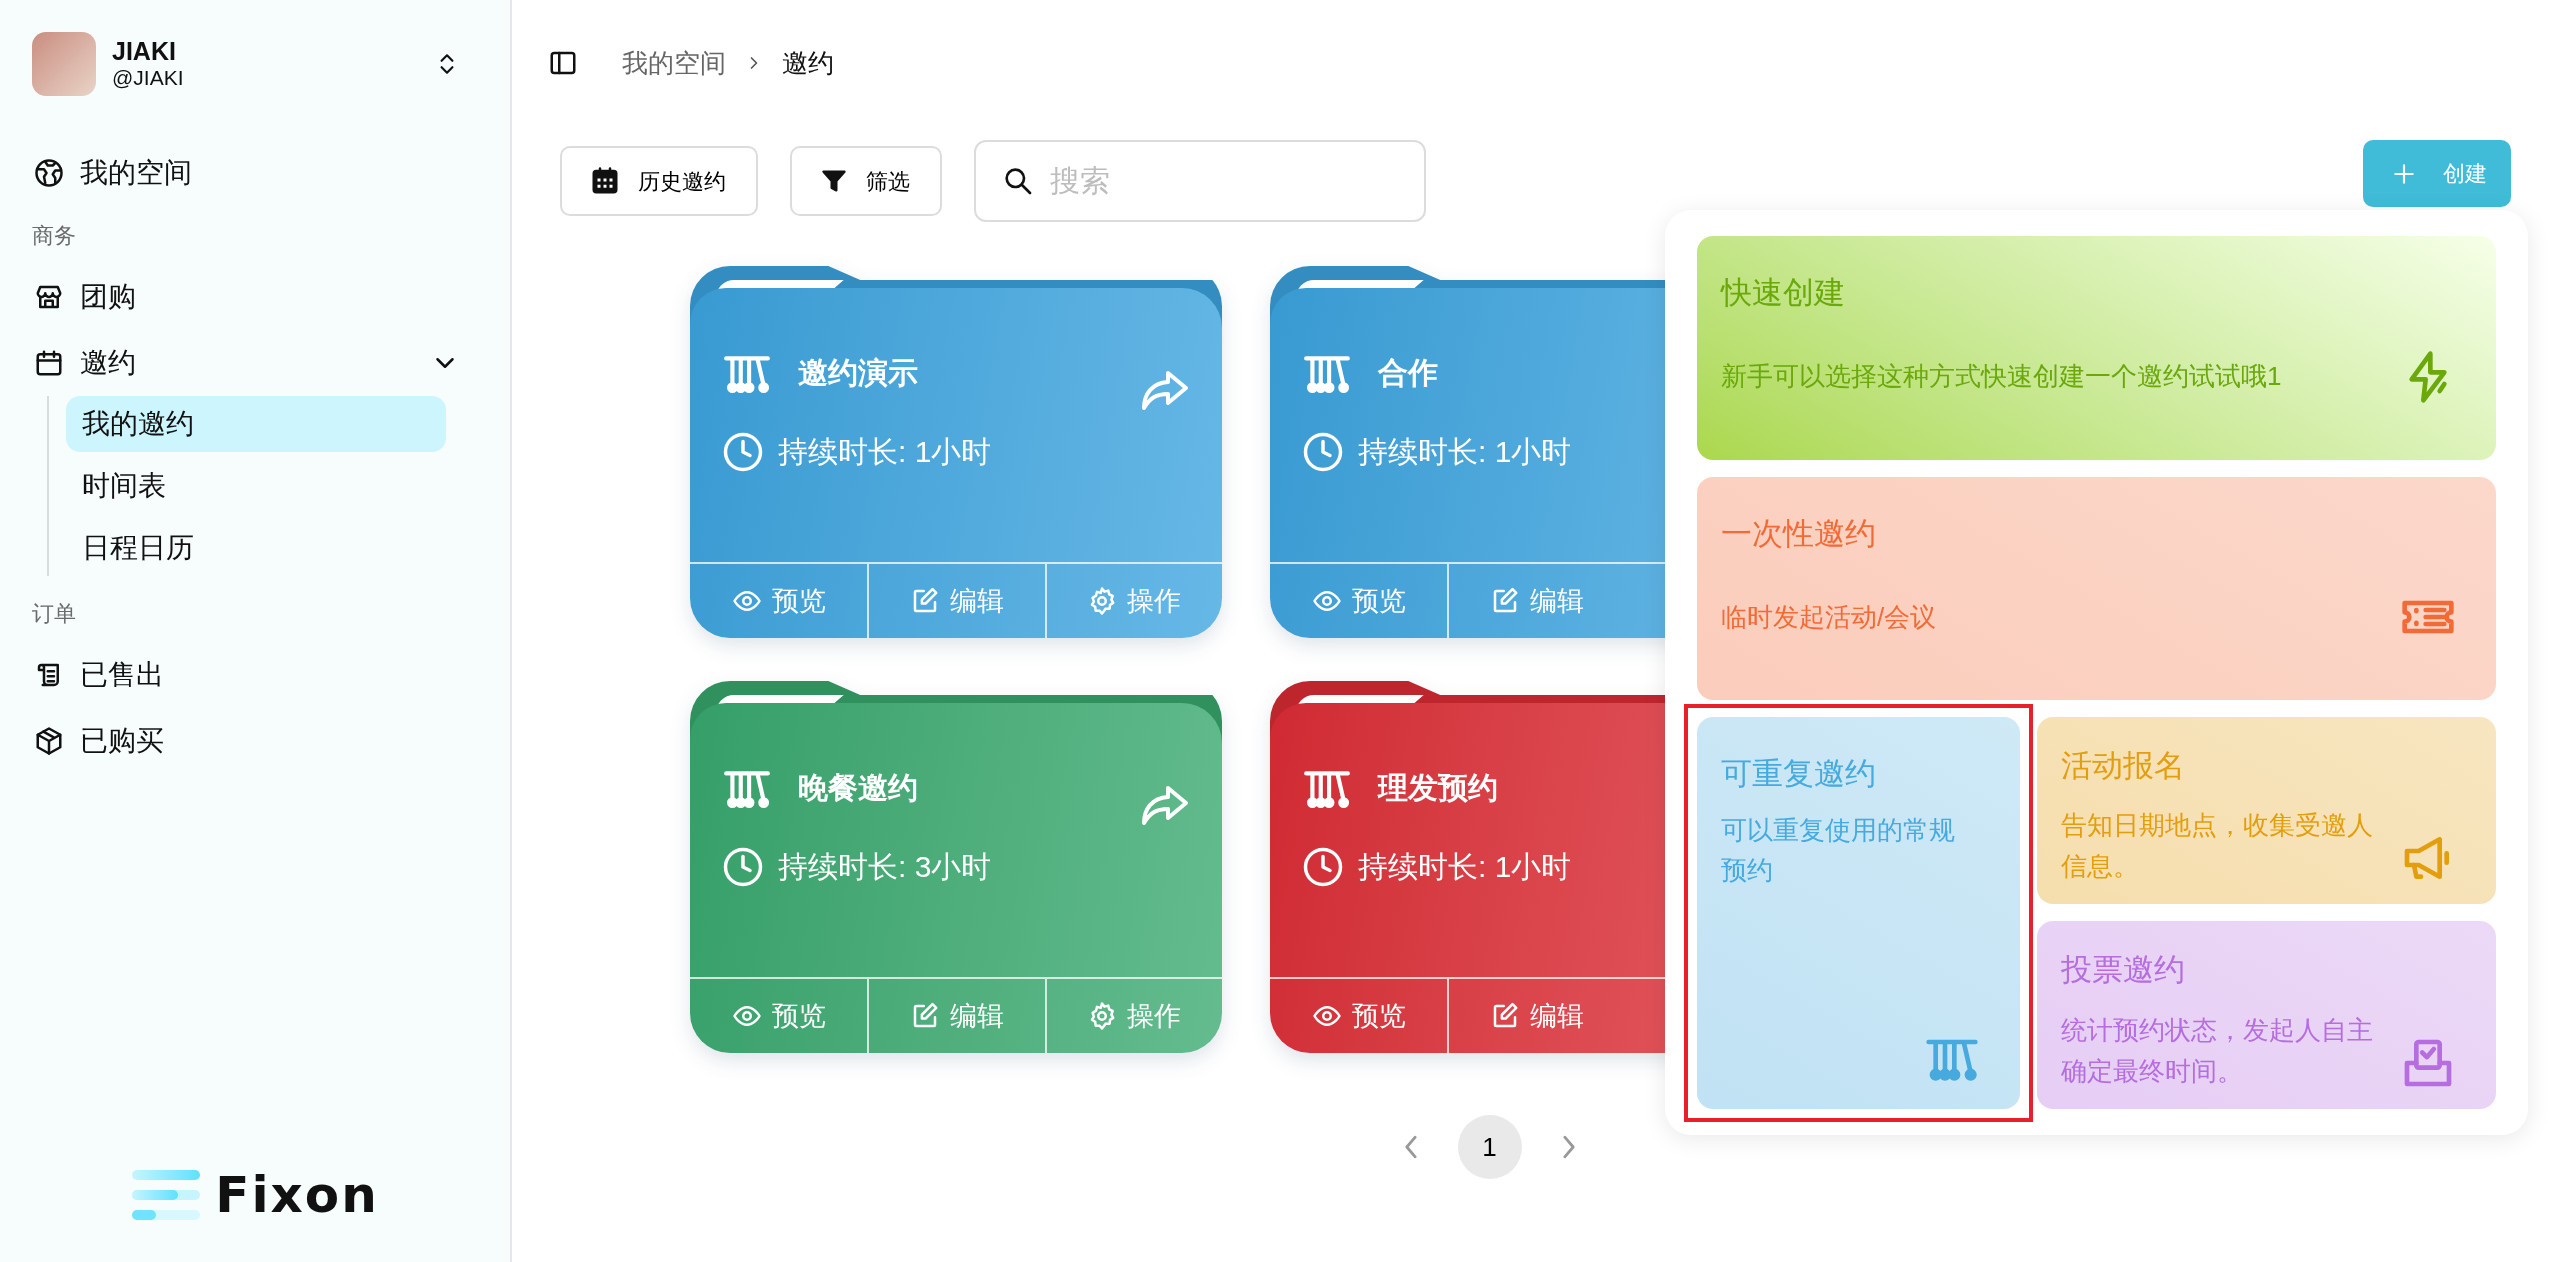 The width and height of the screenshot is (2560, 1262). What do you see at coordinates (64, 64) in the screenshot?
I see `avatar-photo` at bounding box center [64, 64].